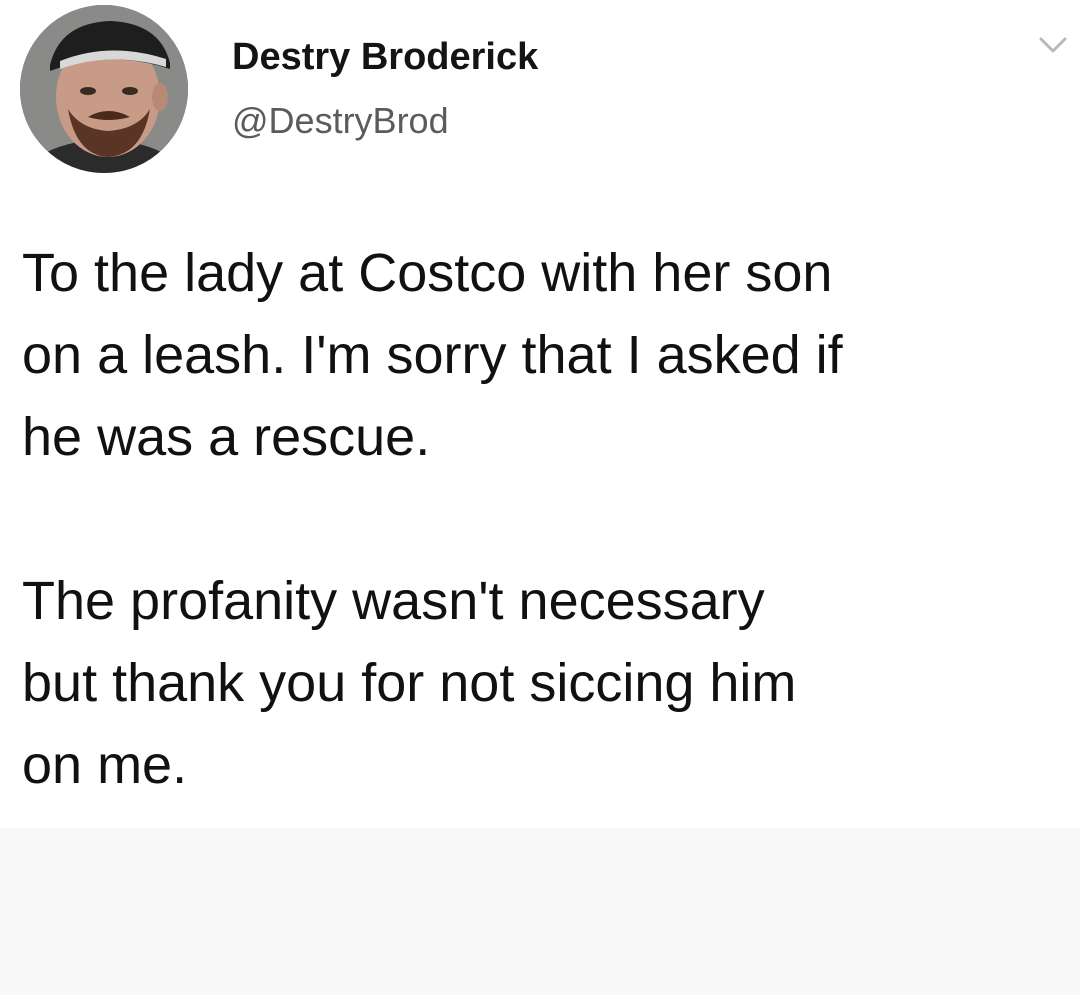 The image size is (1080, 995). Describe the element at coordinates (393, 601) in the screenshot. I see `tweet-line: The profanity wasn't necessary` at that location.